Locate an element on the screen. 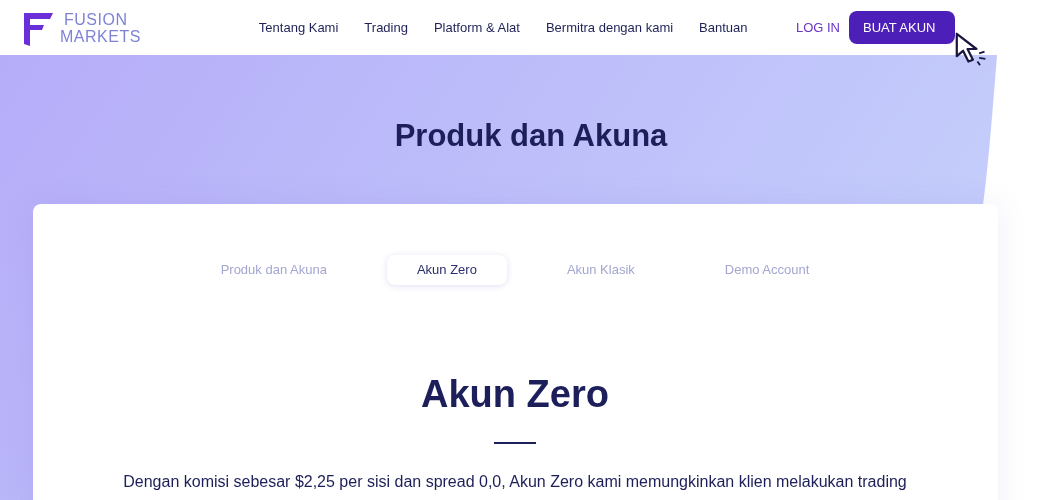  hero-title: Produk dan Akuna is located at coordinates (531, 136).